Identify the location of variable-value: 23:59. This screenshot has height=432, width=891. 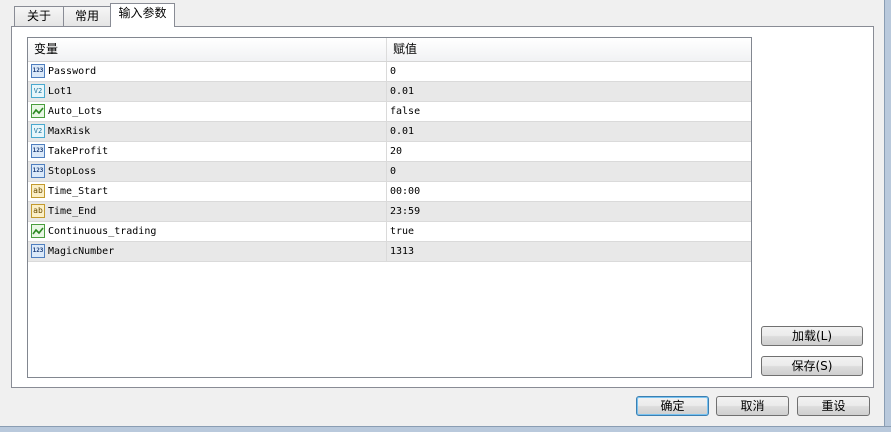
(405, 211).